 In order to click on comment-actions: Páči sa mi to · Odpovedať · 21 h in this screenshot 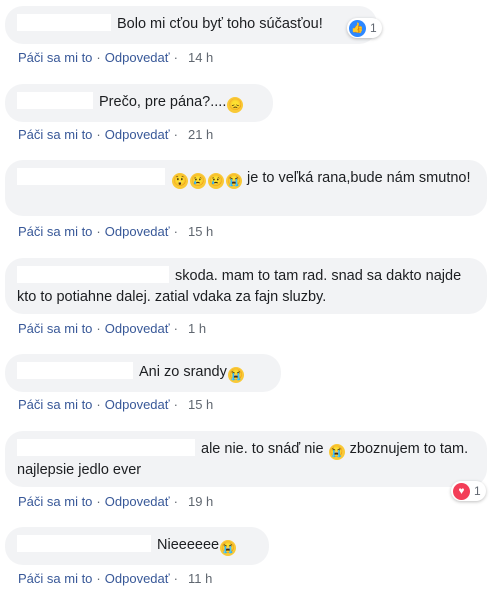, I will do `click(116, 134)`.